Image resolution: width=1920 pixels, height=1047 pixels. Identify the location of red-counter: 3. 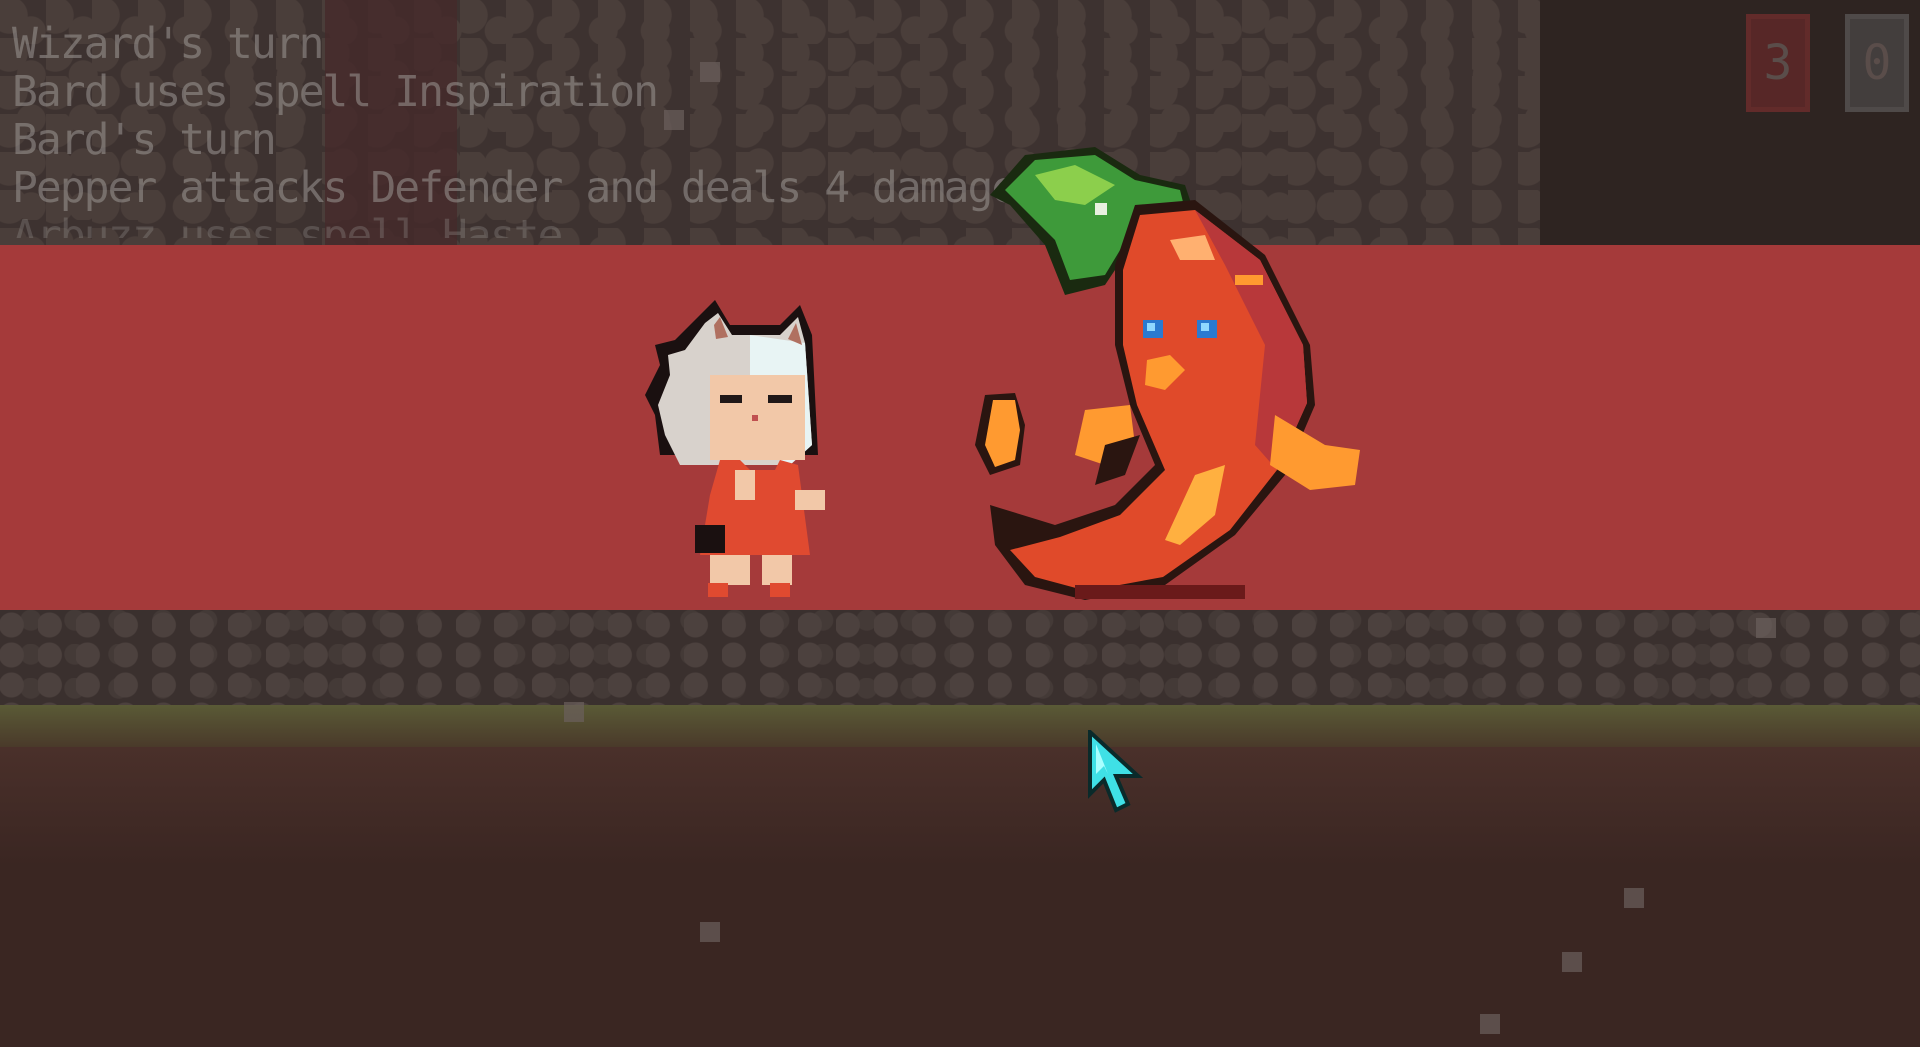
(1778, 63).